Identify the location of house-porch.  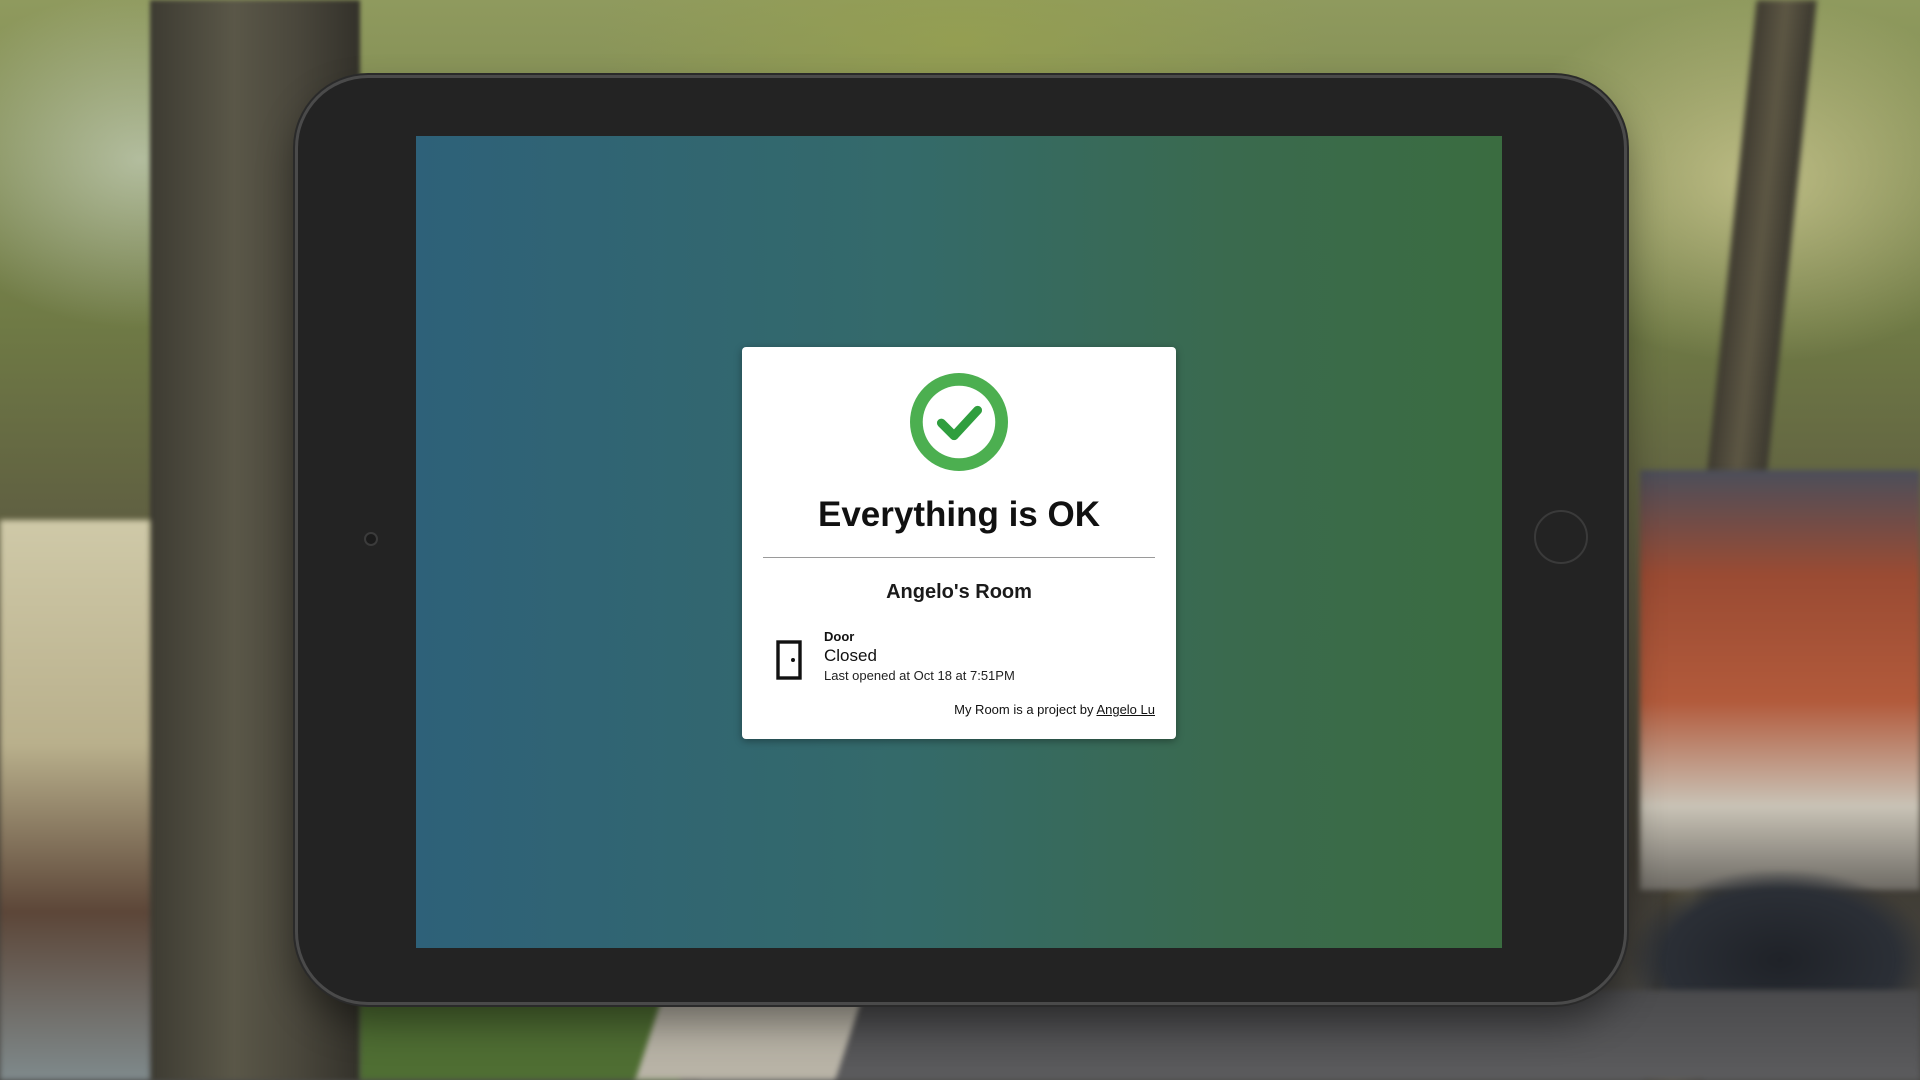
(75, 800).